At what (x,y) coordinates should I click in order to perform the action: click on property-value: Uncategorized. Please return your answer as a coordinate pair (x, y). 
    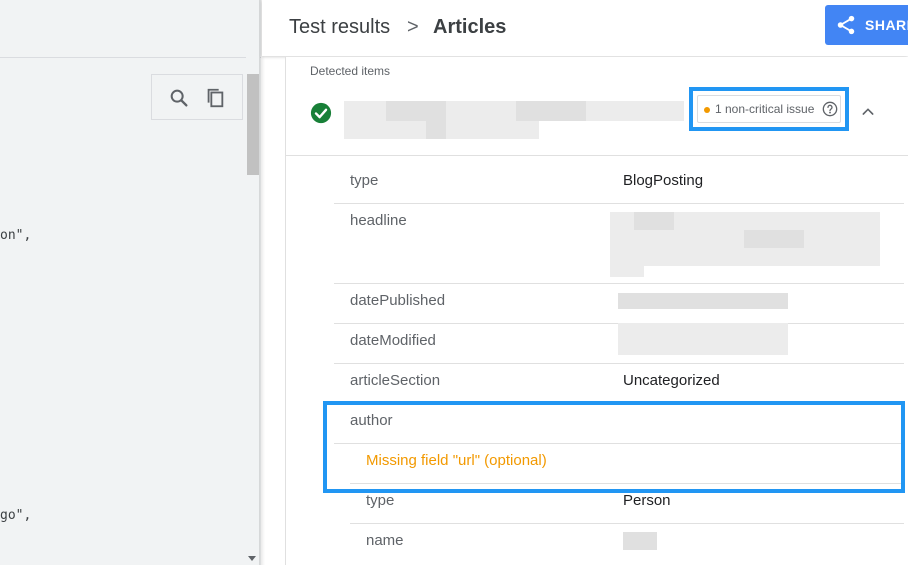
    Looking at the image, I should click on (671, 380).